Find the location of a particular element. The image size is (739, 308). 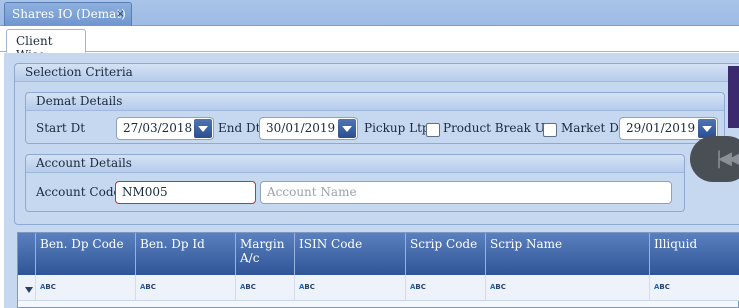

filter-row-indicator is located at coordinates (27, 288).